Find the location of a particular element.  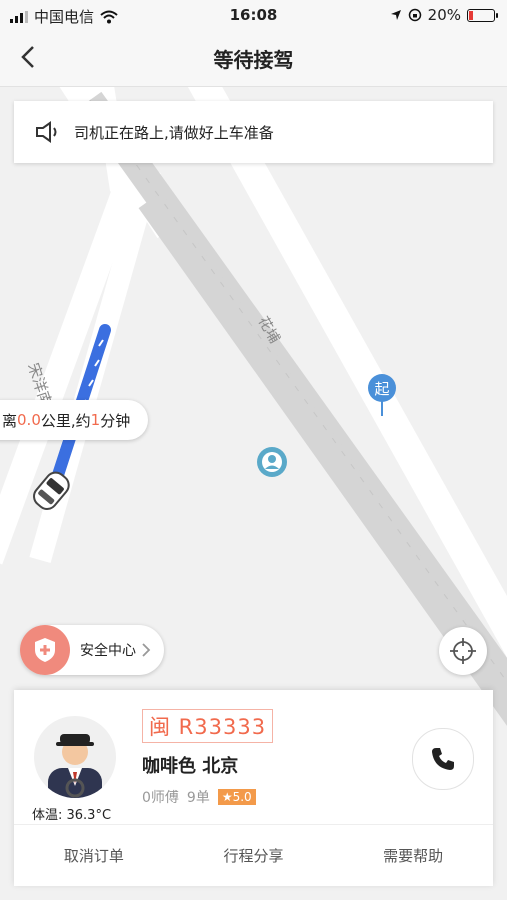

safety-center-label: 安全中心 is located at coordinates (108, 651).